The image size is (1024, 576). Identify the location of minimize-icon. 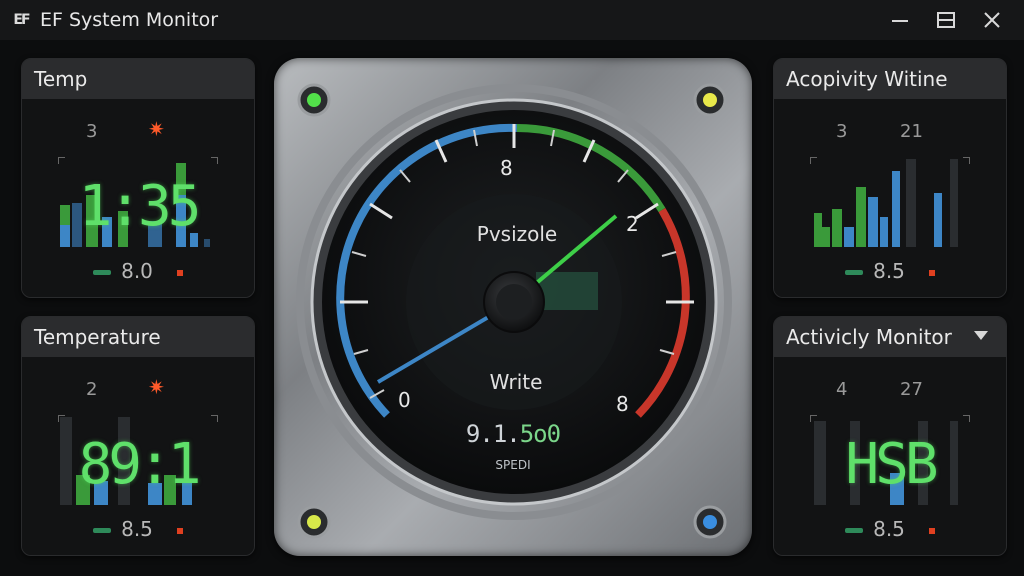
(900, 21).